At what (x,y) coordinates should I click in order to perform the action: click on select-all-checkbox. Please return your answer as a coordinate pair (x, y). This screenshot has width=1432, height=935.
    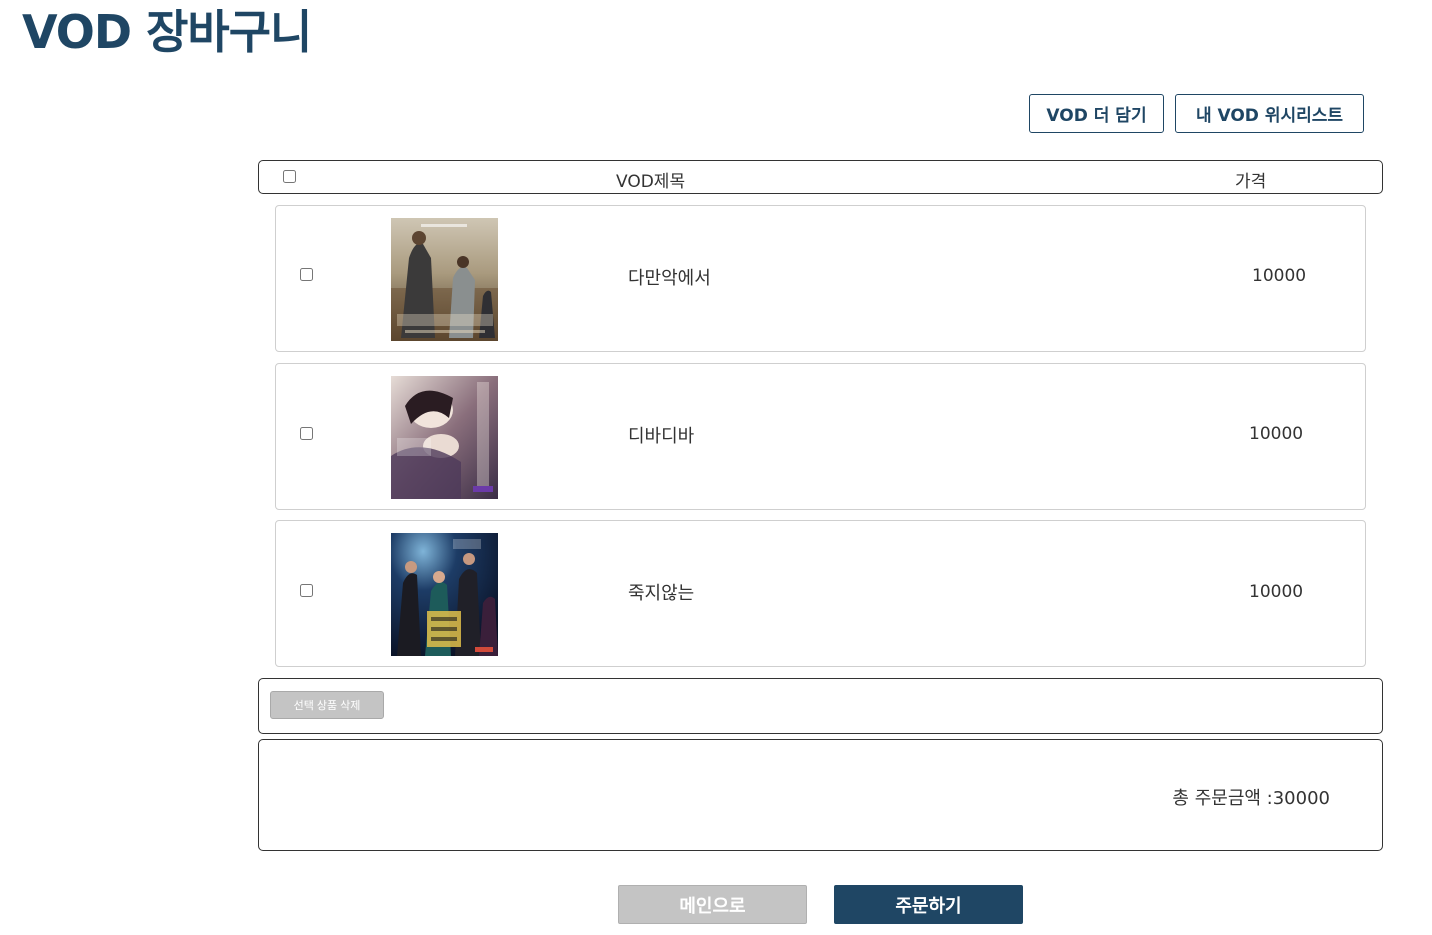
    Looking at the image, I should click on (289, 176).